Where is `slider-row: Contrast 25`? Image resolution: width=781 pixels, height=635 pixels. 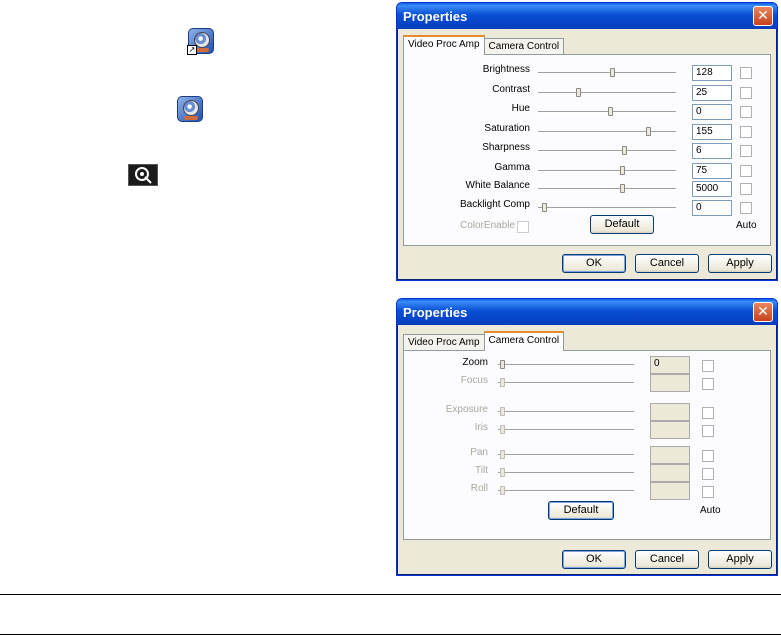
slider-row: Contrast 25 is located at coordinates (587, 92).